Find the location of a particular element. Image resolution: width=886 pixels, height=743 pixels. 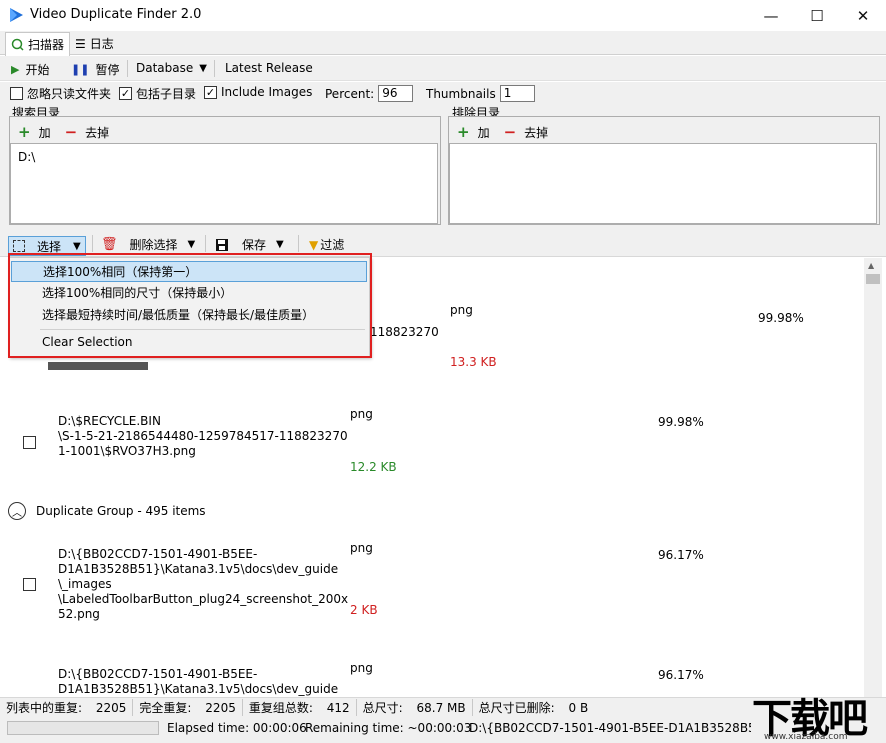

duplicate-group-header: ︿ Duplicate Group - 495 items is located at coordinates (107, 511).